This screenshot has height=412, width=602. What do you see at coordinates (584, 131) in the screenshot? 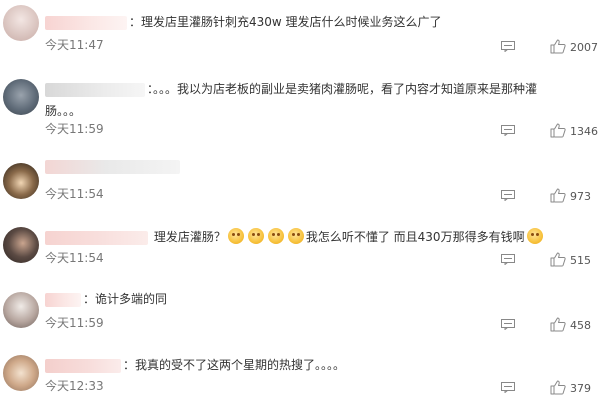
I see `like-count: 1346` at bounding box center [584, 131].